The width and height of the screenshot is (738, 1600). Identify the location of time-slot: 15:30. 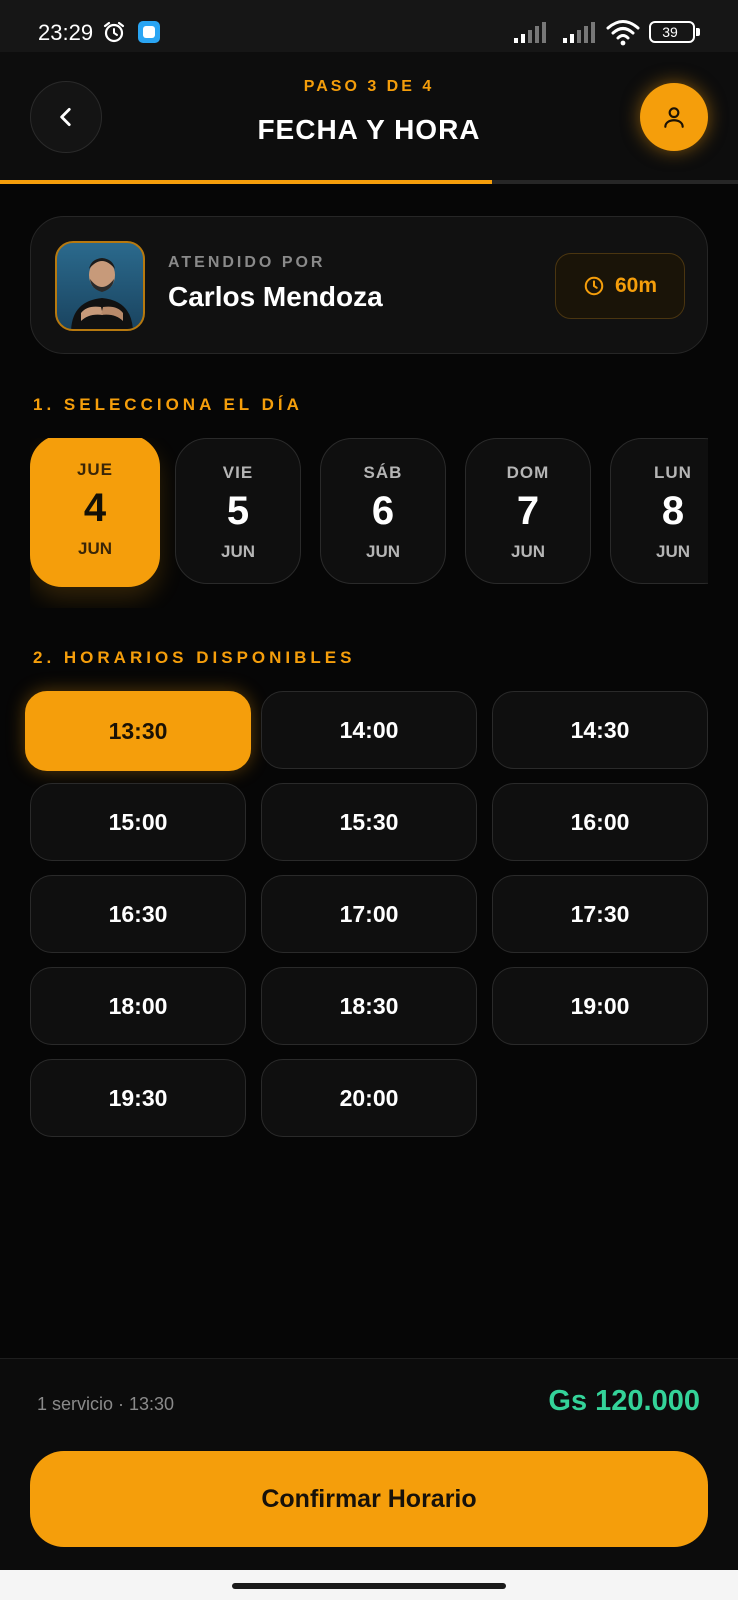
(369, 822).